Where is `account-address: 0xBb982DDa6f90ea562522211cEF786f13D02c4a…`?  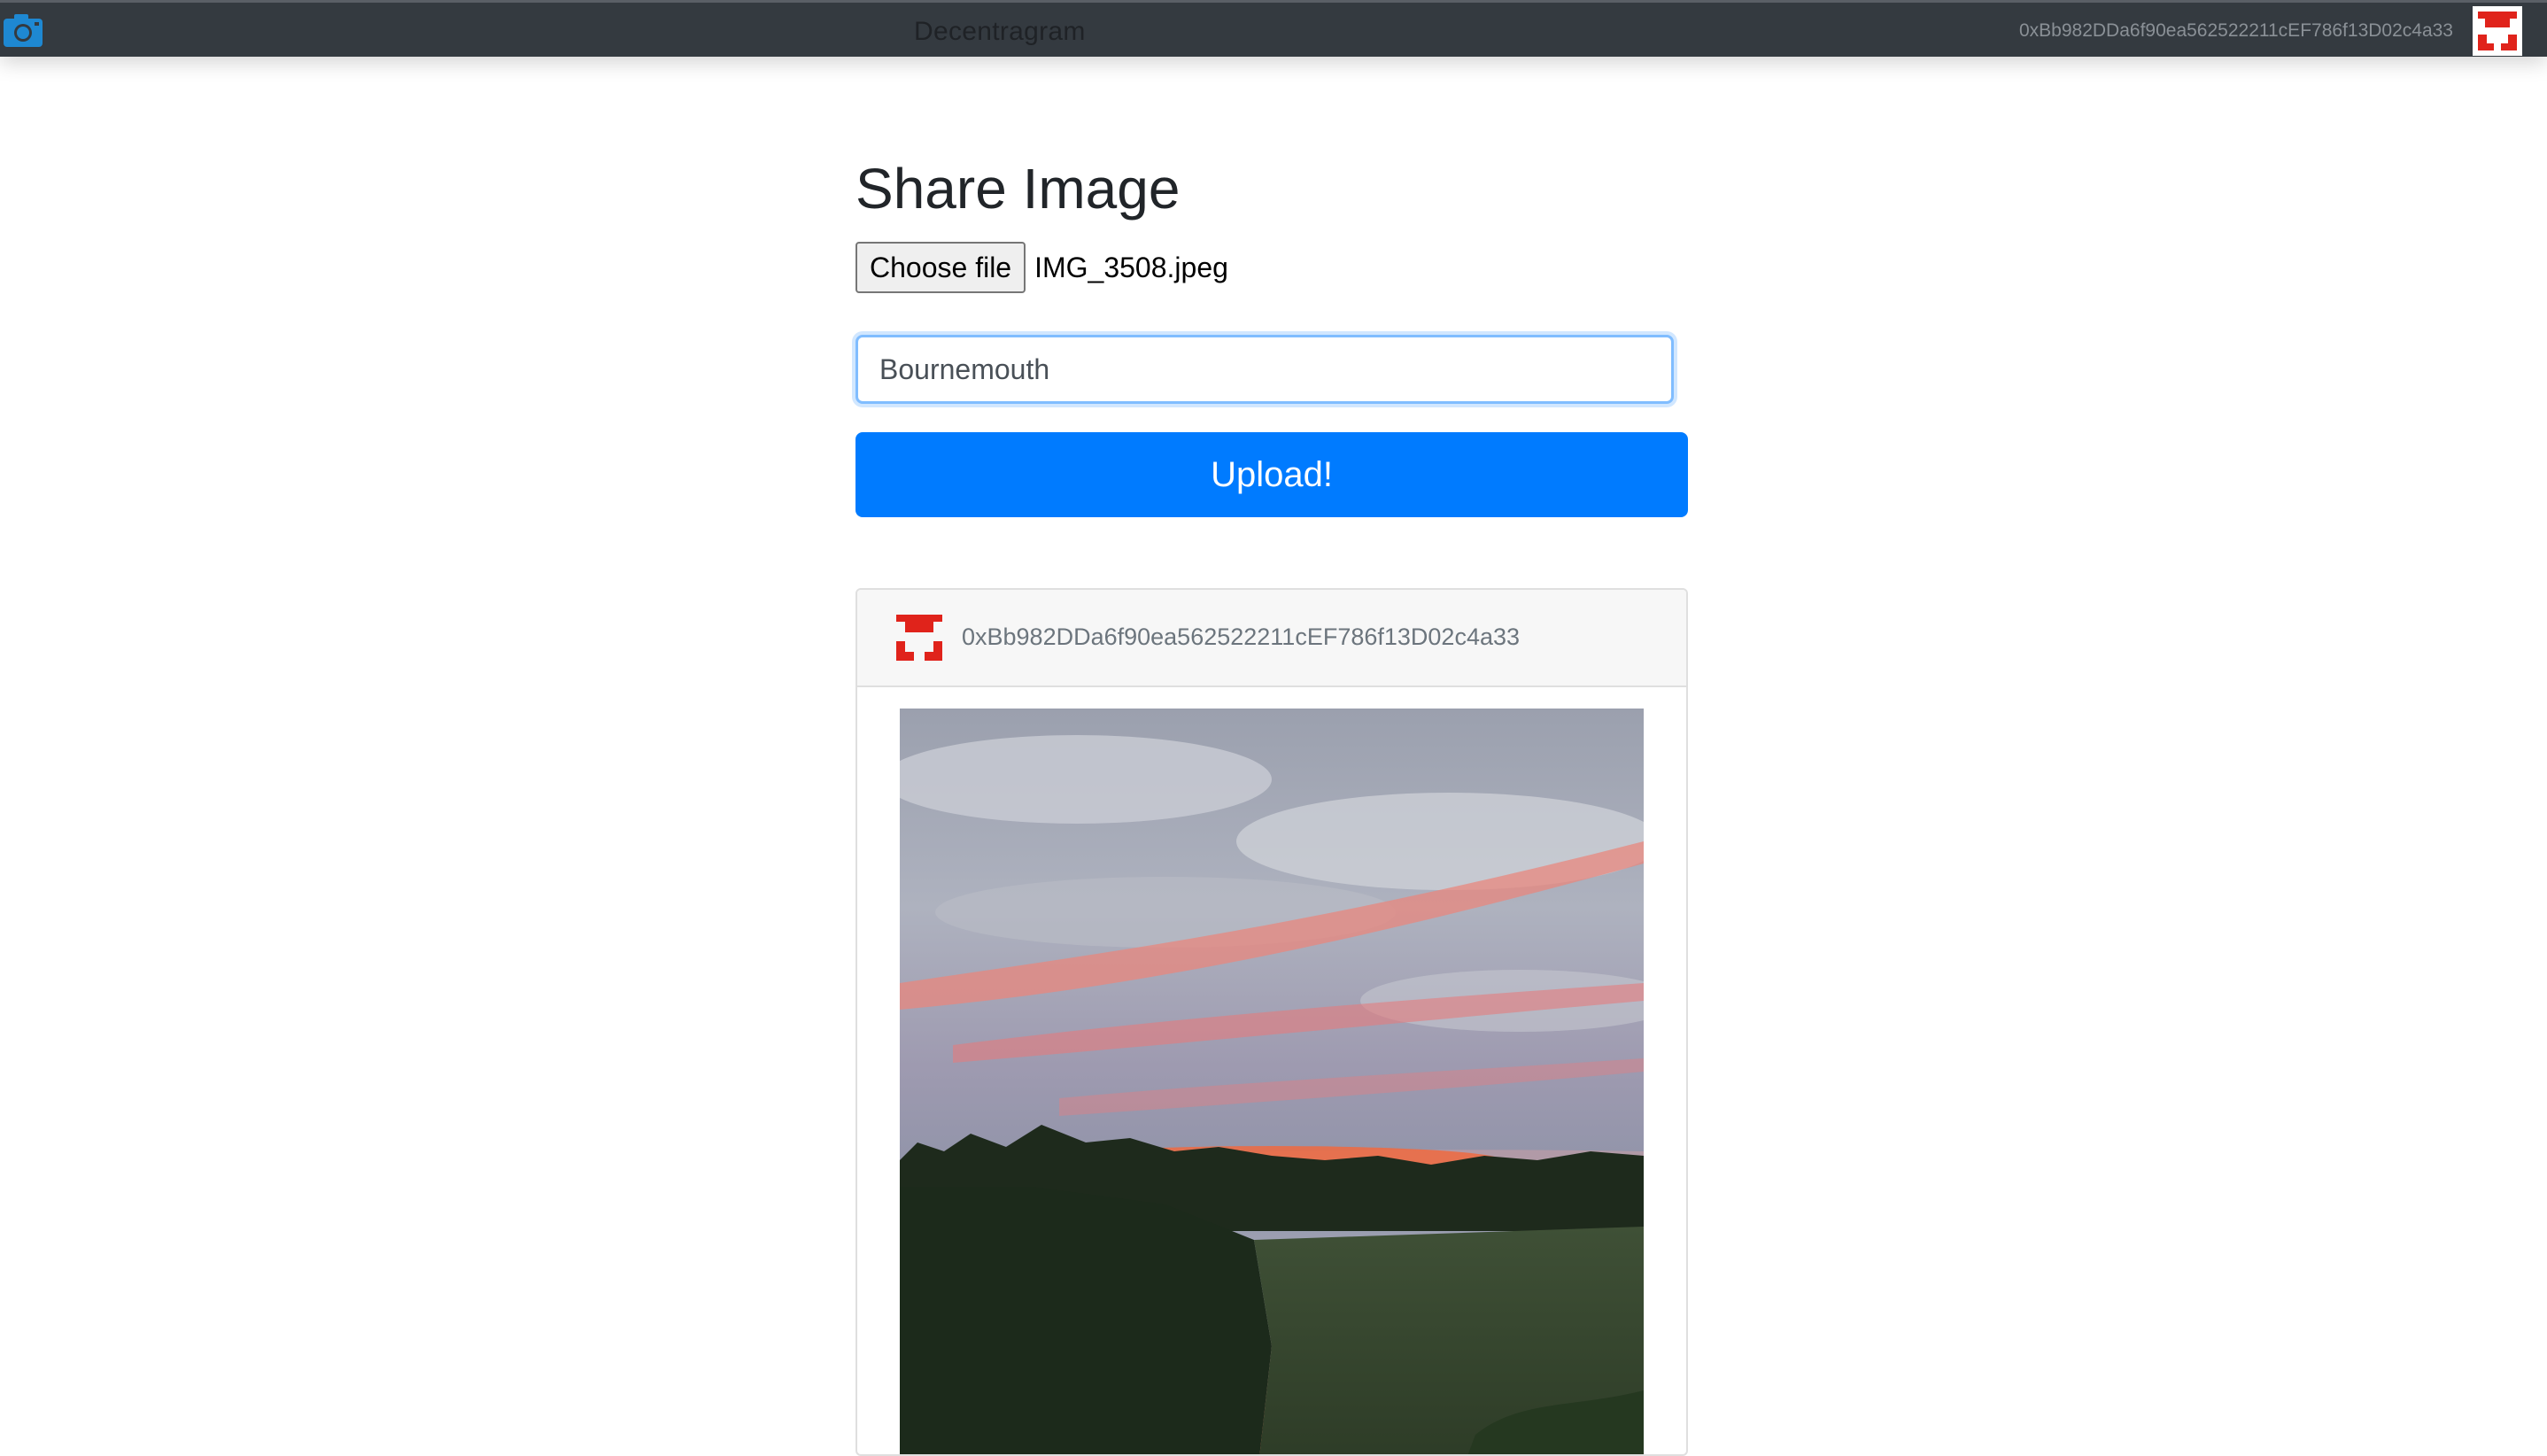
account-address: 0xBb982DDa6f90ea562522211cEF786f13D02c4a… is located at coordinates (2236, 30).